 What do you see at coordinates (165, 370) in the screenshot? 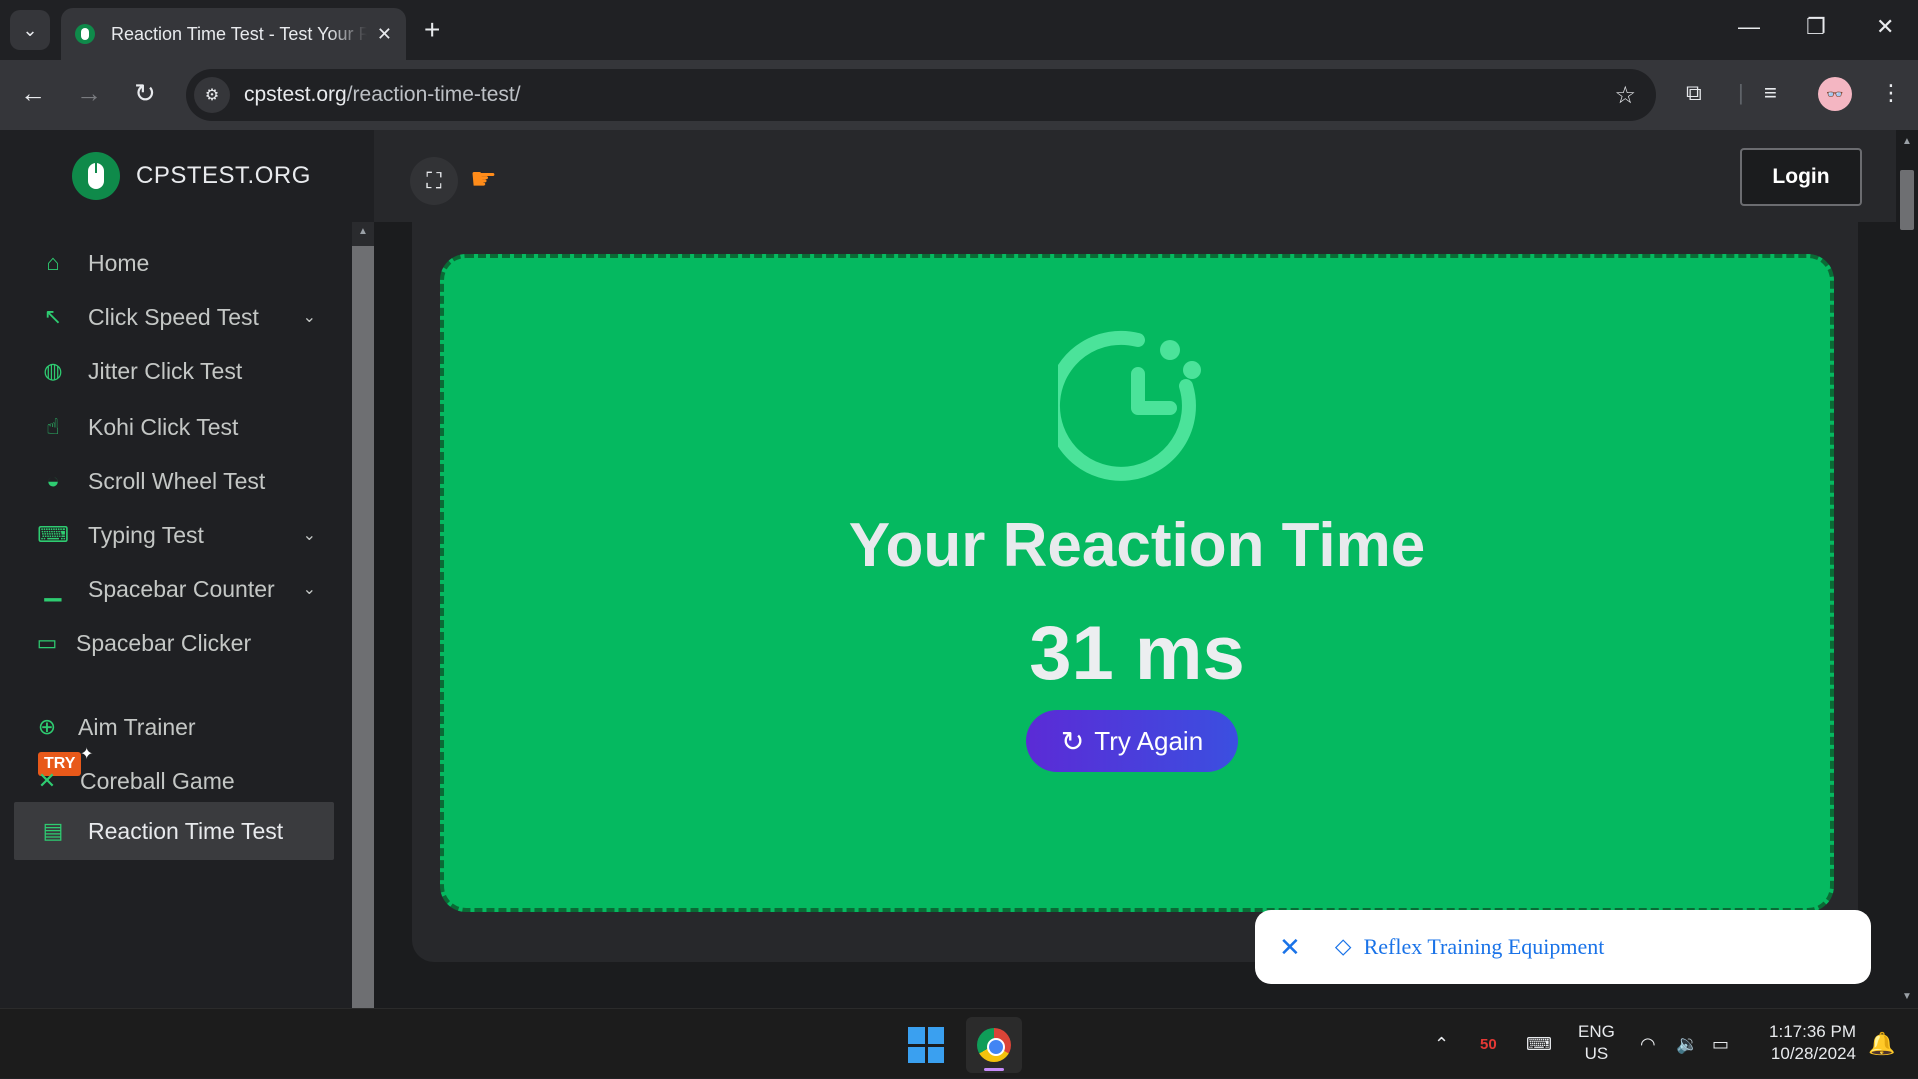
I see `sidebar-item-label: Jitter Click Test` at bounding box center [165, 370].